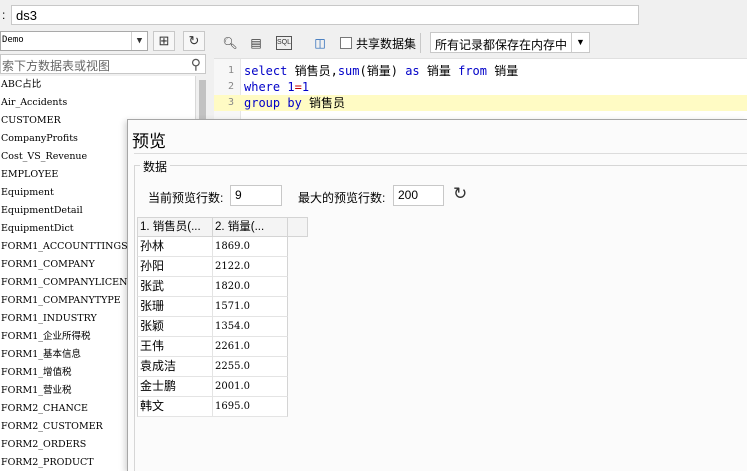  What do you see at coordinates (175, 406) in the screenshot?
I see `salesperson-cell: 韩文` at bounding box center [175, 406].